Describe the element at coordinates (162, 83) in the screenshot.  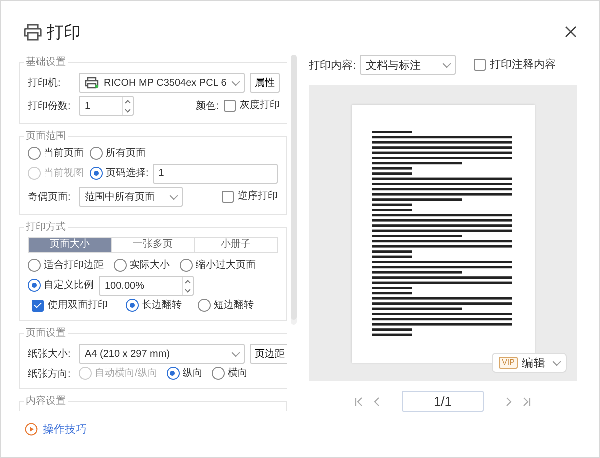
I see `printer-select: RICOH MP C3504ex PCL 6` at that location.